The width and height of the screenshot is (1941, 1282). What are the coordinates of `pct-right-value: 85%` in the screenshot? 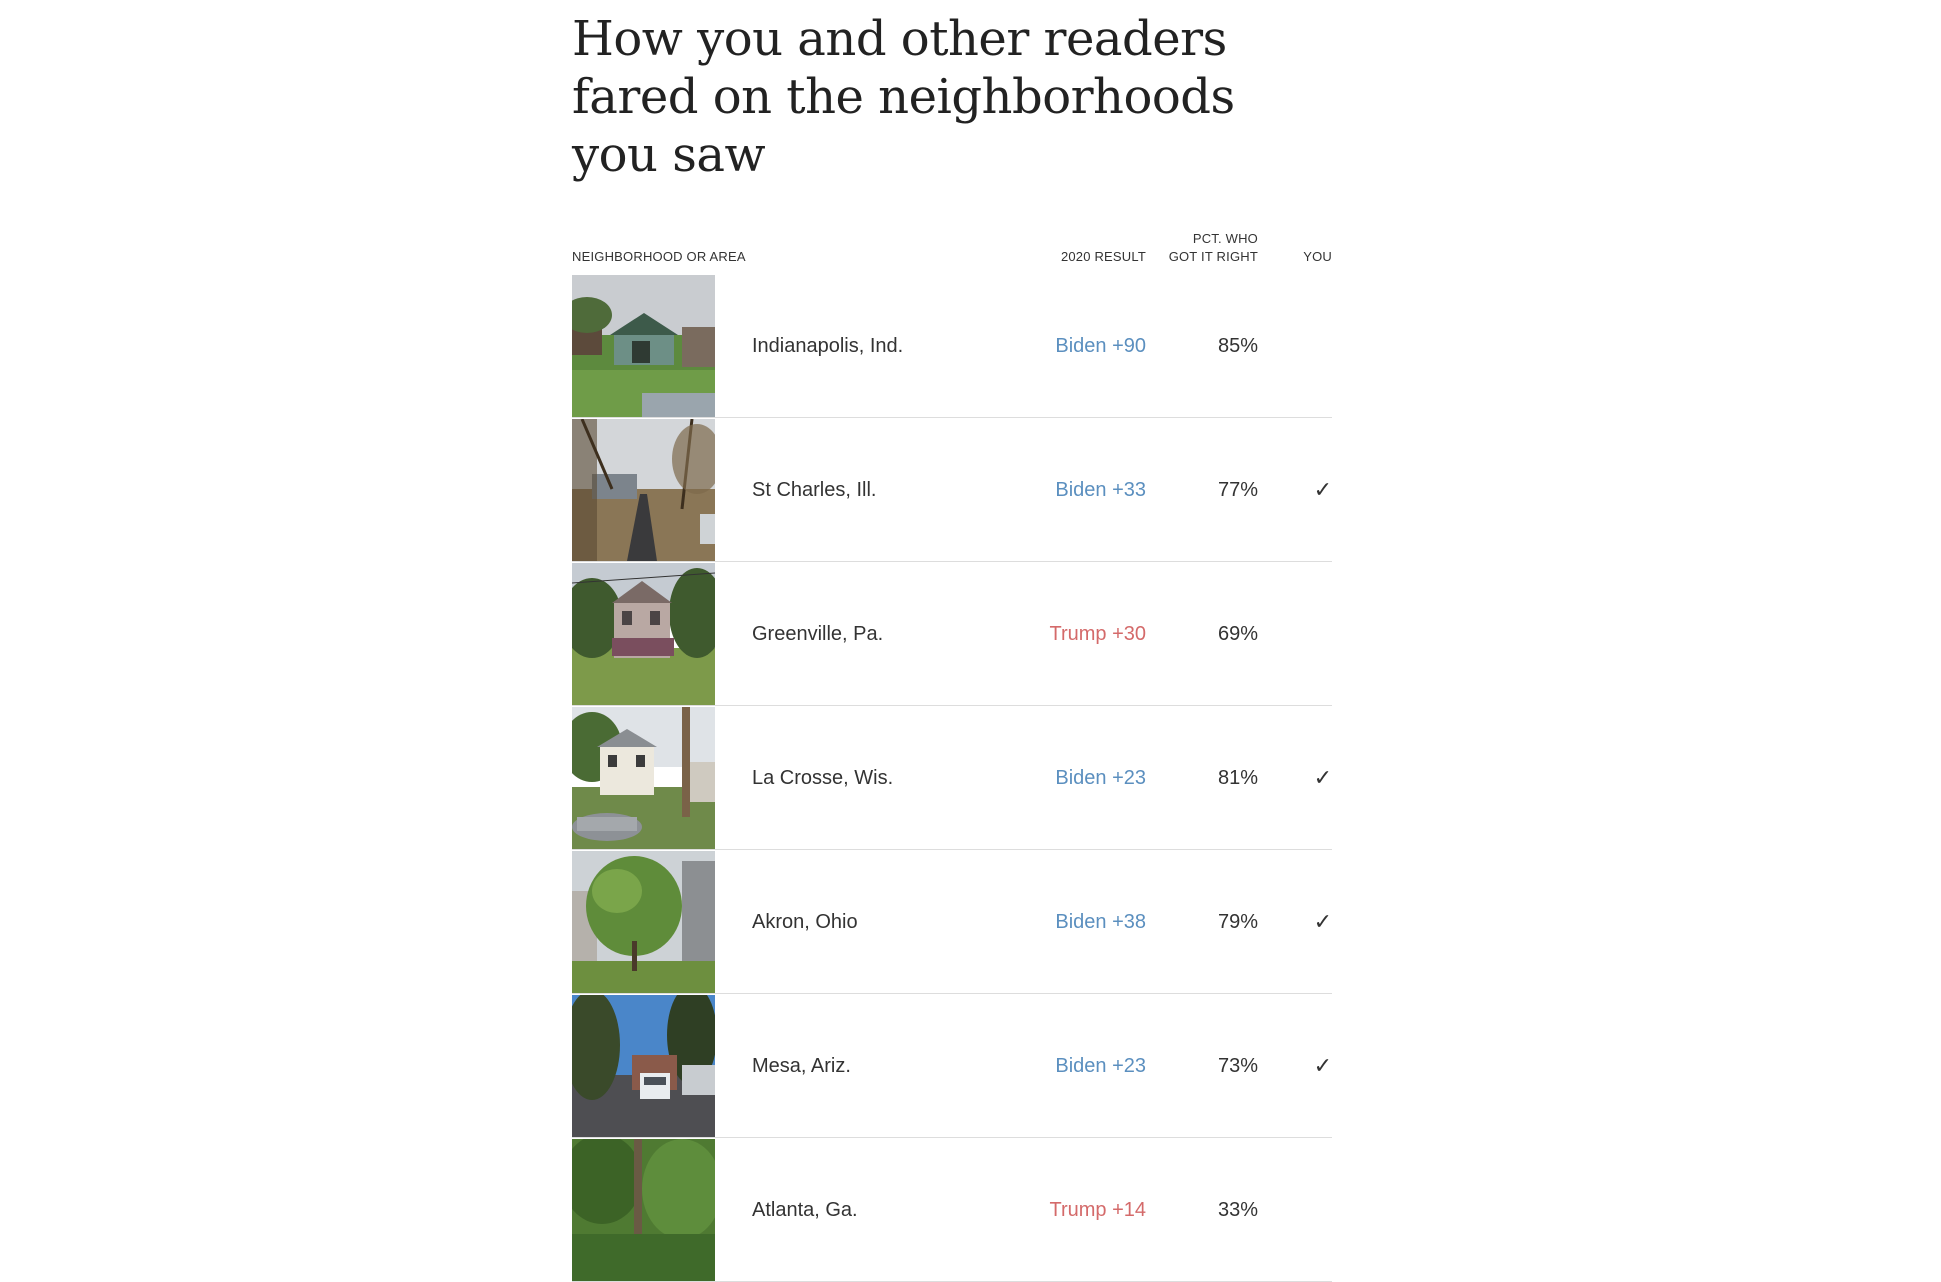 It's located at (1237, 346).